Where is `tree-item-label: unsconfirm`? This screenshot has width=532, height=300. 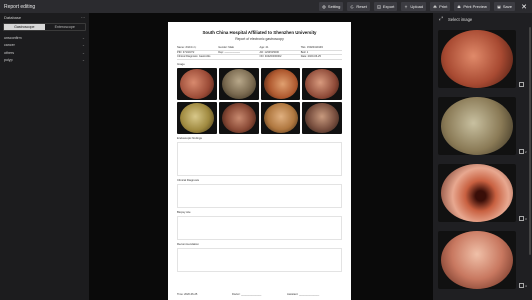
tree-item-label: unsconfirm is located at coordinates (13, 37).